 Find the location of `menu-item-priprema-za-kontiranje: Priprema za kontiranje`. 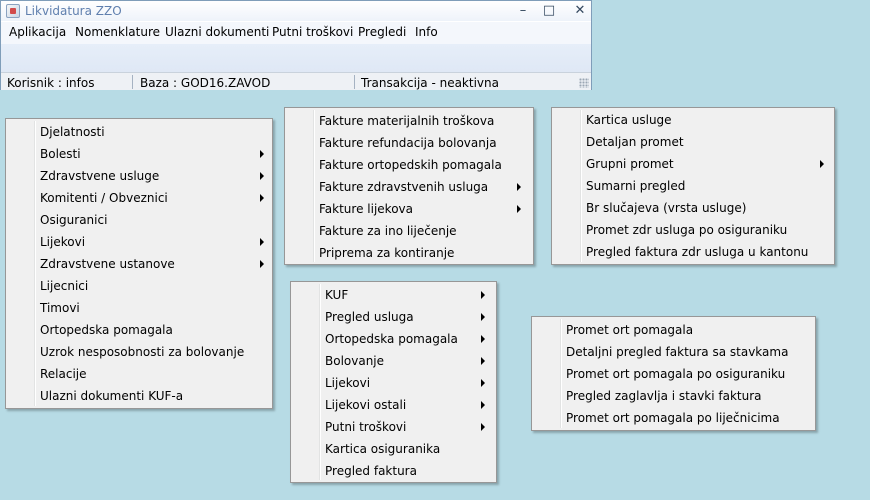

menu-item-priprema-za-kontiranje: Priprema za kontiranje is located at coordinates (409, 253).